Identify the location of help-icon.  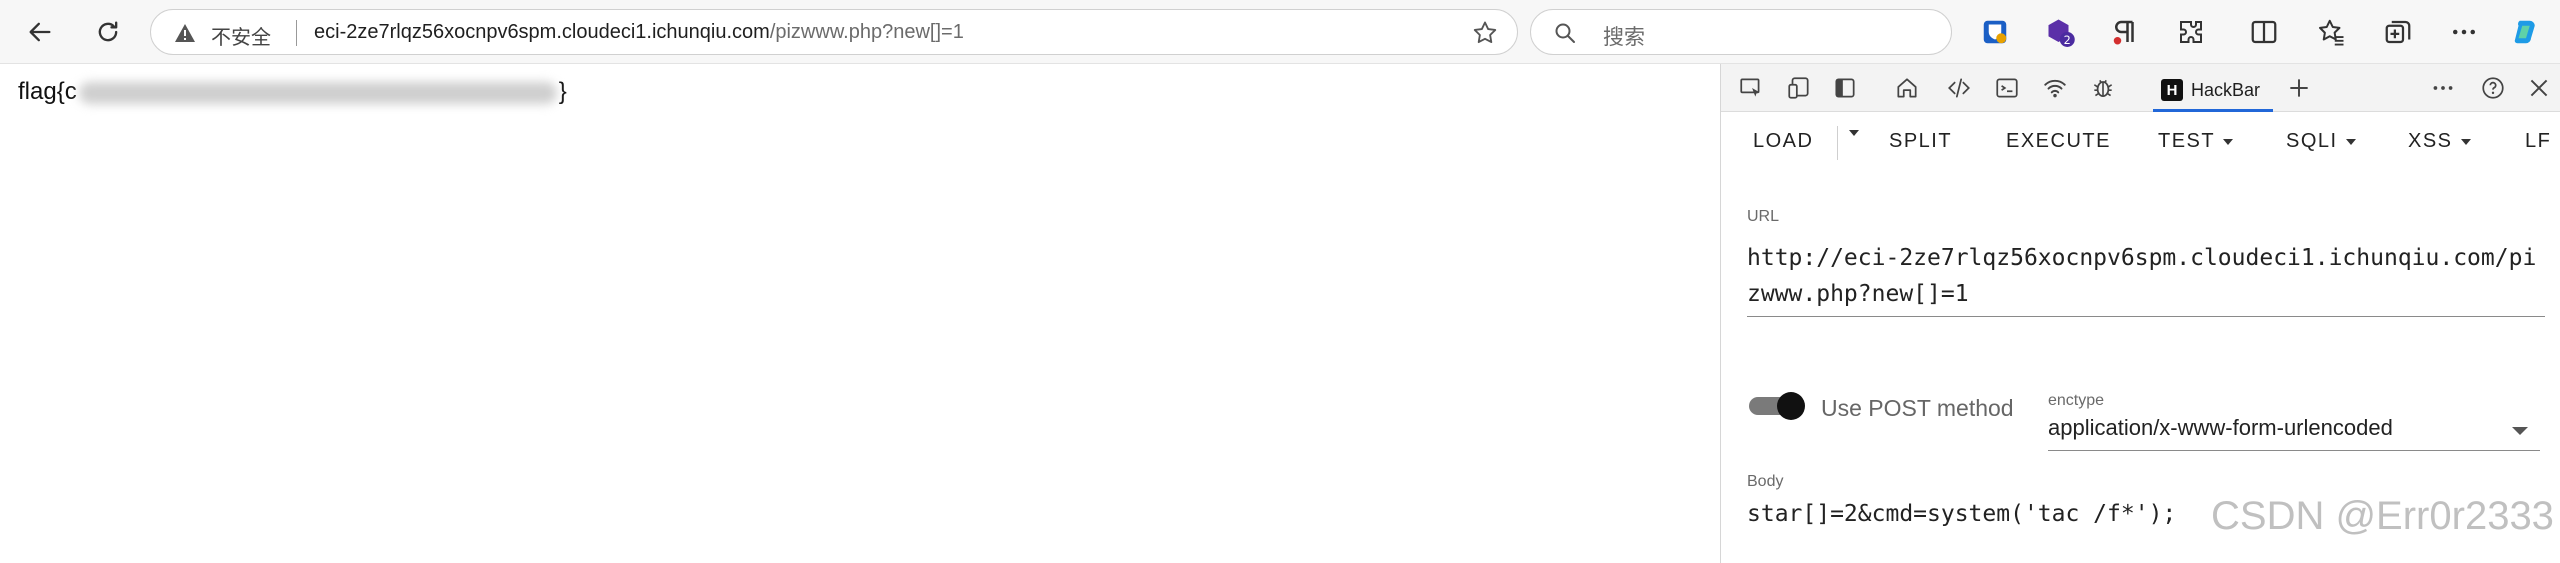
(2493, 88).